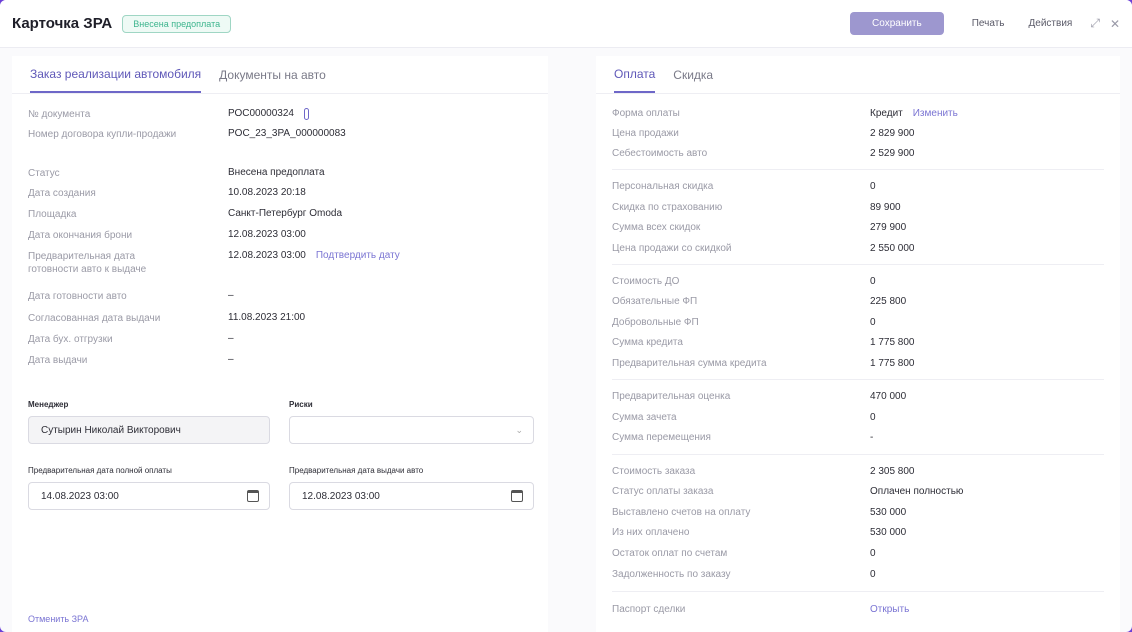  I want to click on tab-discount: Скидка, so click(693, 75).